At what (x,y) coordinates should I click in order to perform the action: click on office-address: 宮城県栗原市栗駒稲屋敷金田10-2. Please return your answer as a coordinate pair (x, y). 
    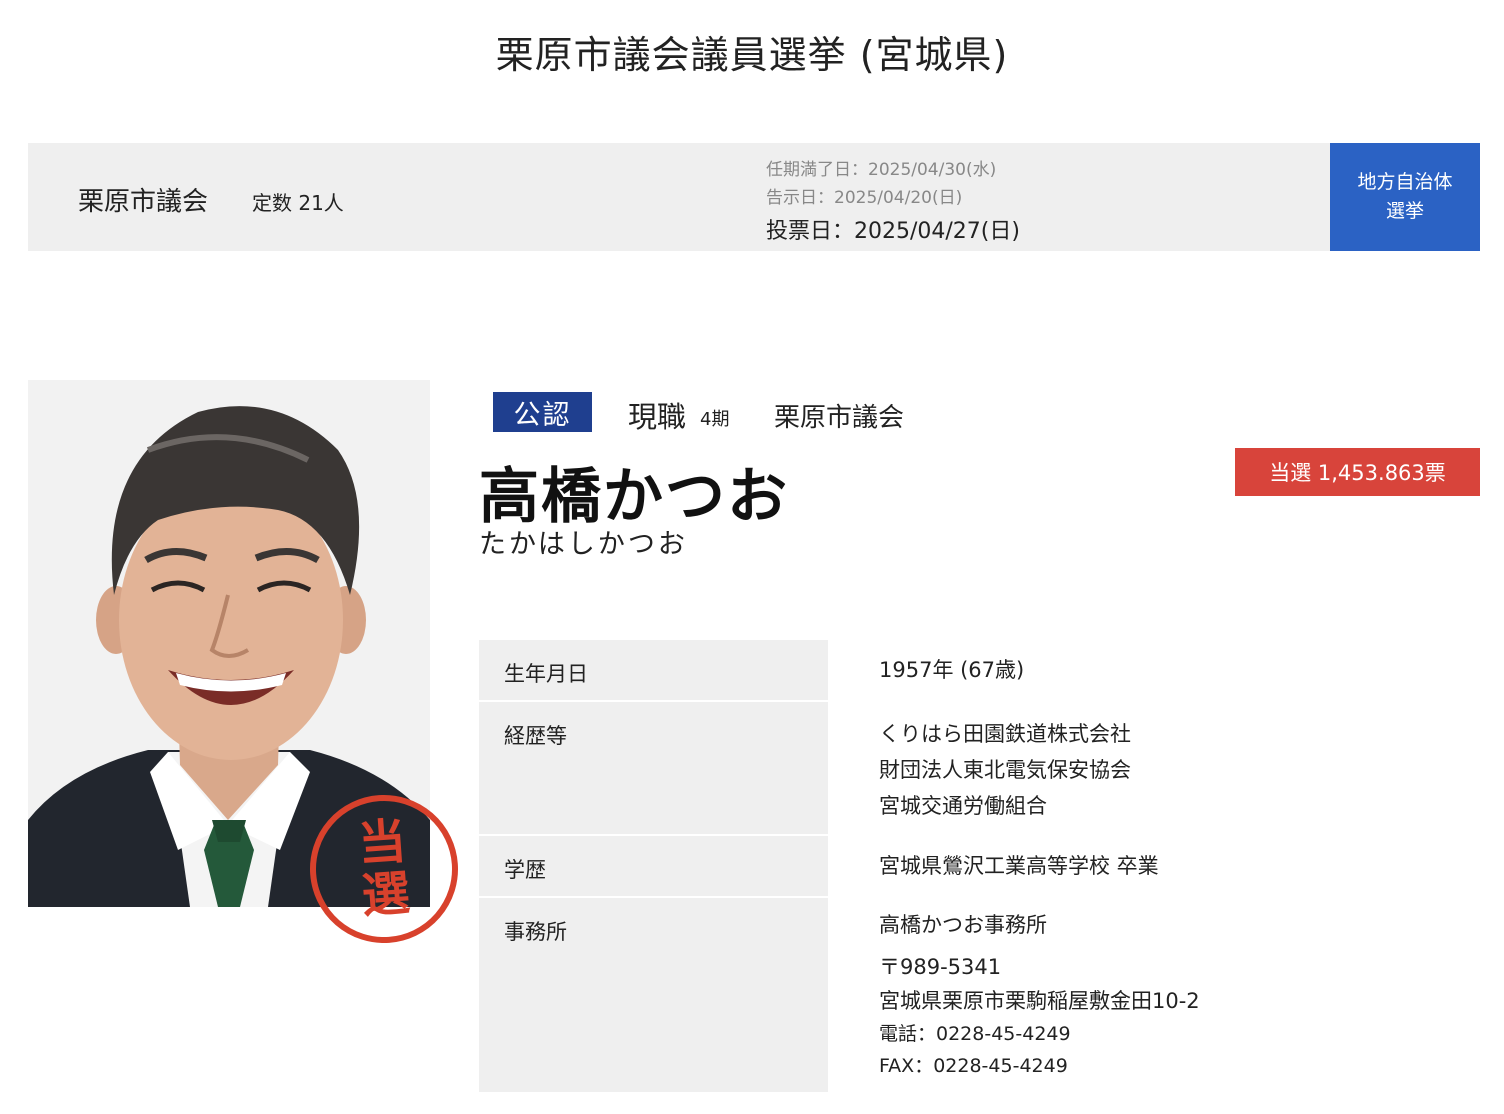
    Looking at the image, I should click on (1039, 1001).